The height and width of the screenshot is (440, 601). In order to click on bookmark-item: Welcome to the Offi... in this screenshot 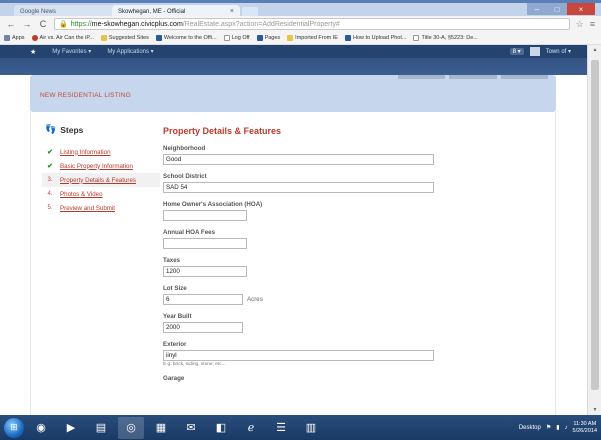, I will do `click(186, 38)`.